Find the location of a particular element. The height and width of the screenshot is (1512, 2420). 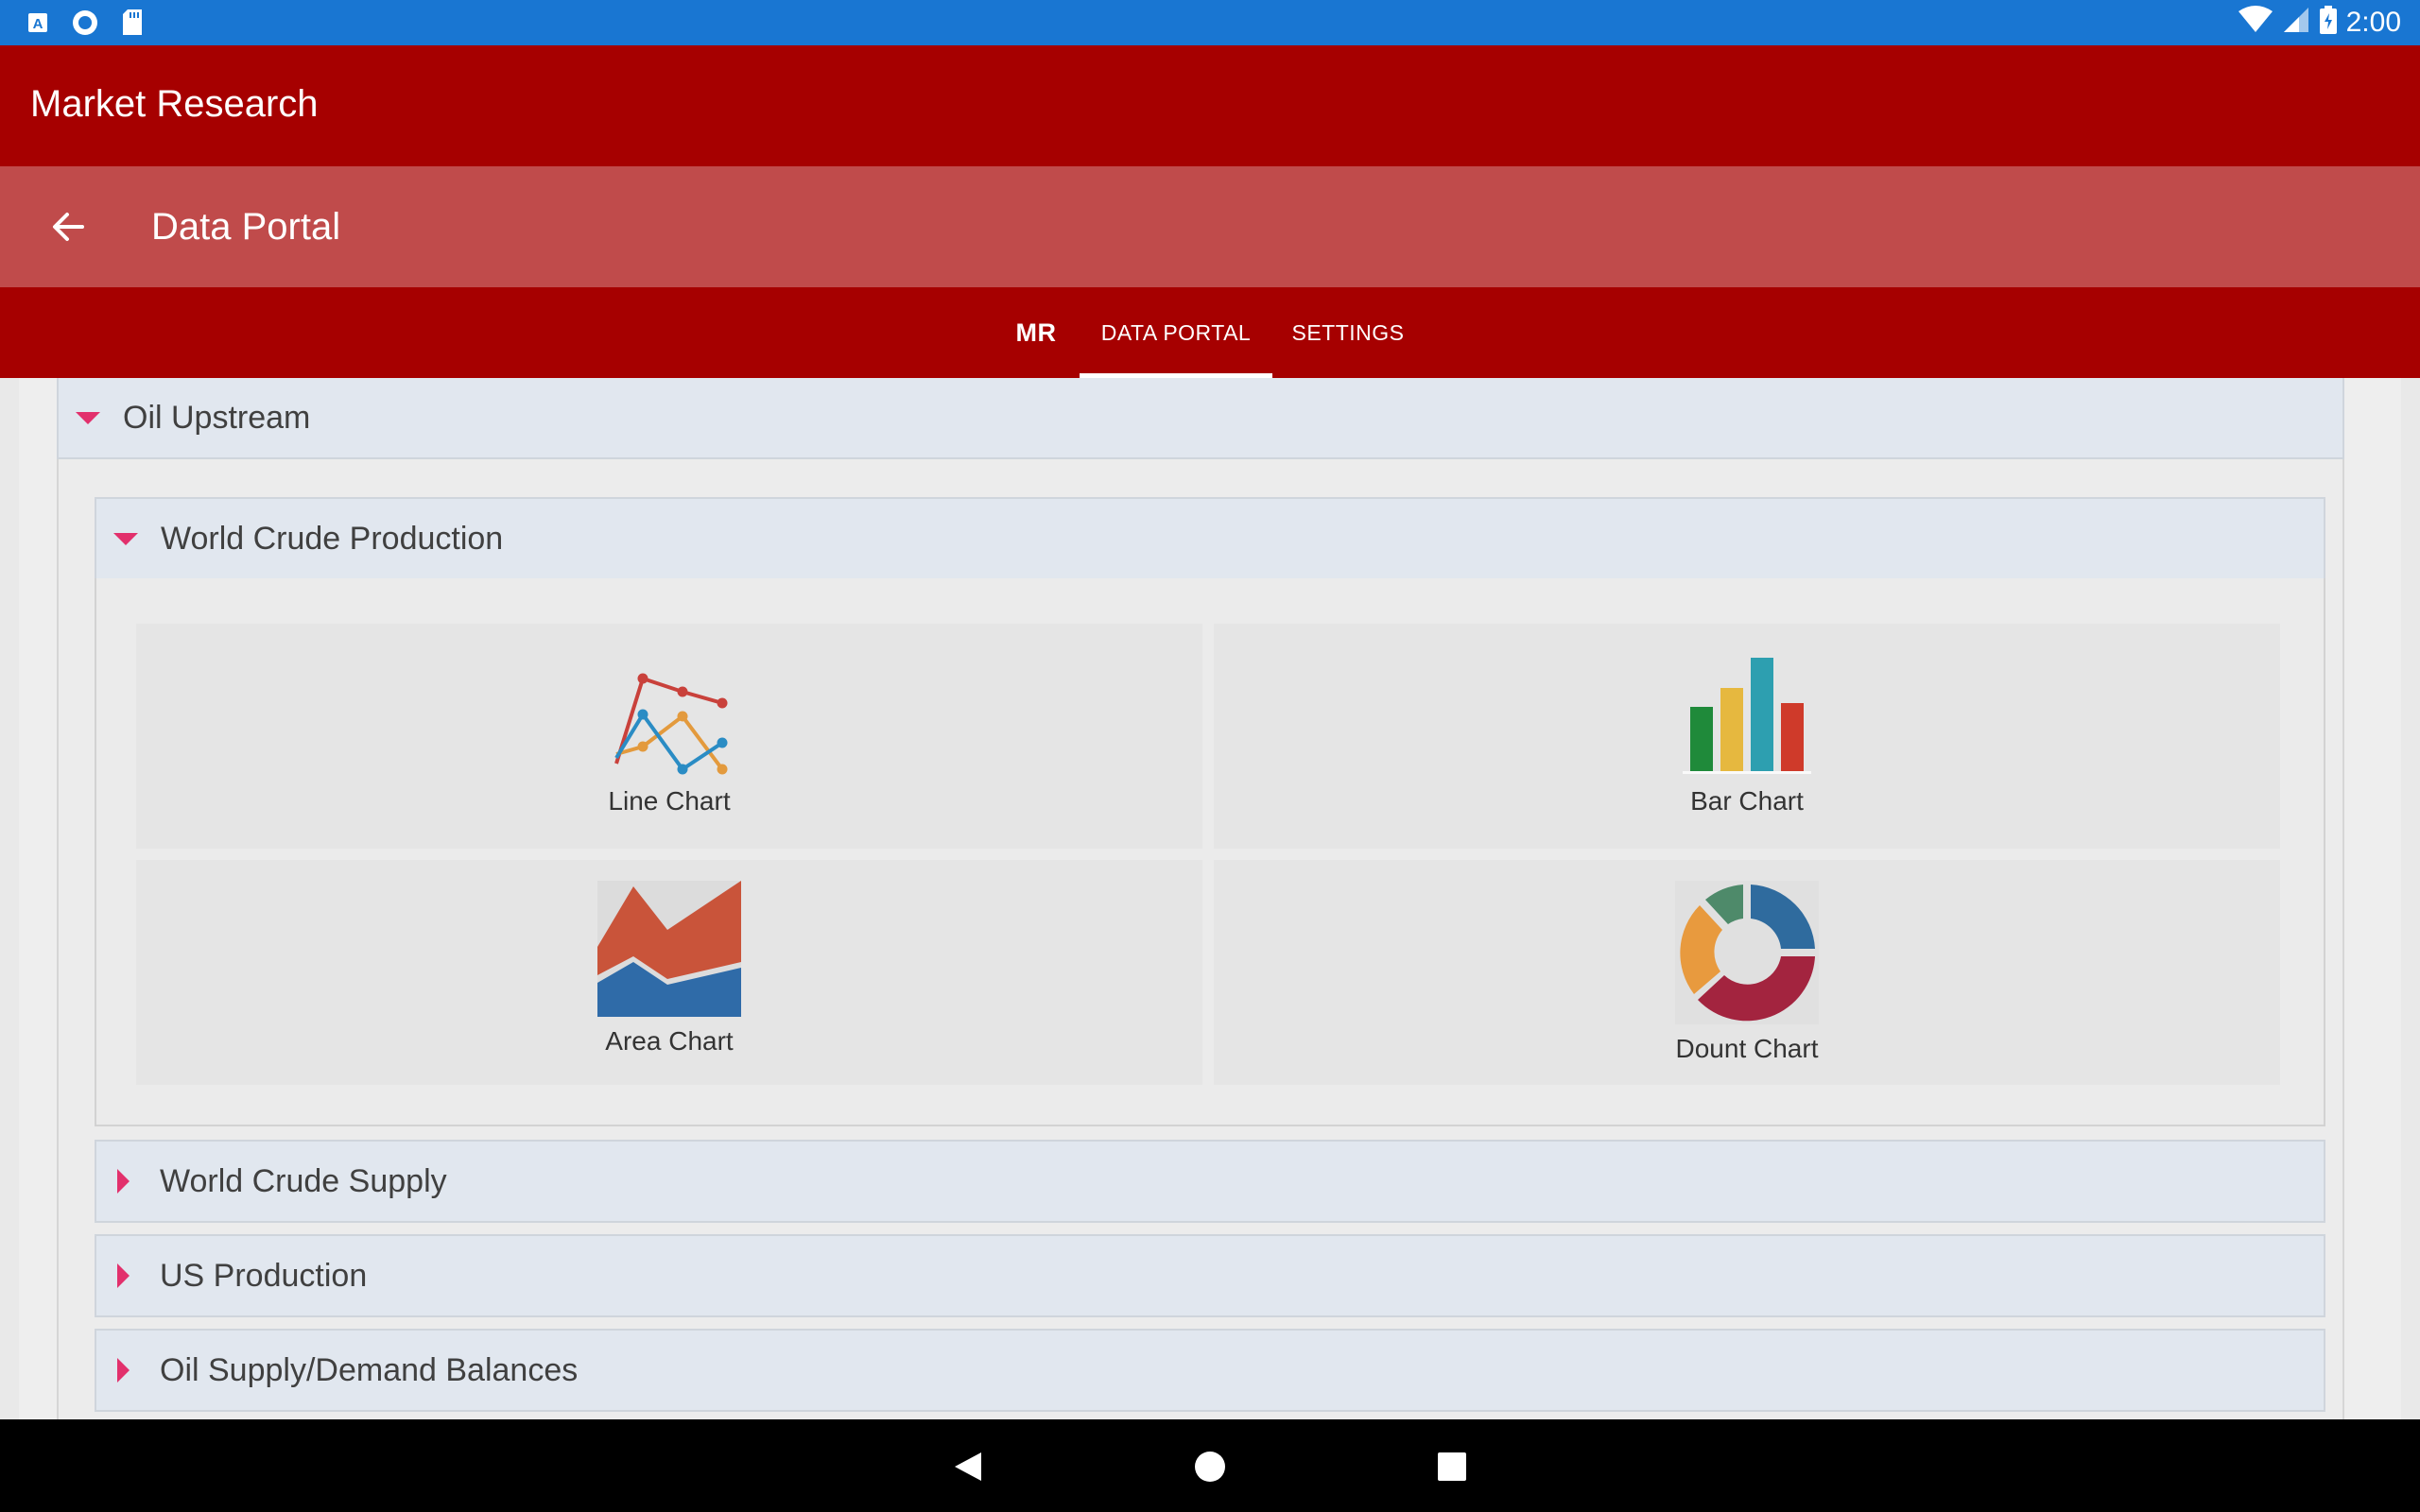

tab-mr: MR is located at coordinates (1036, 332).